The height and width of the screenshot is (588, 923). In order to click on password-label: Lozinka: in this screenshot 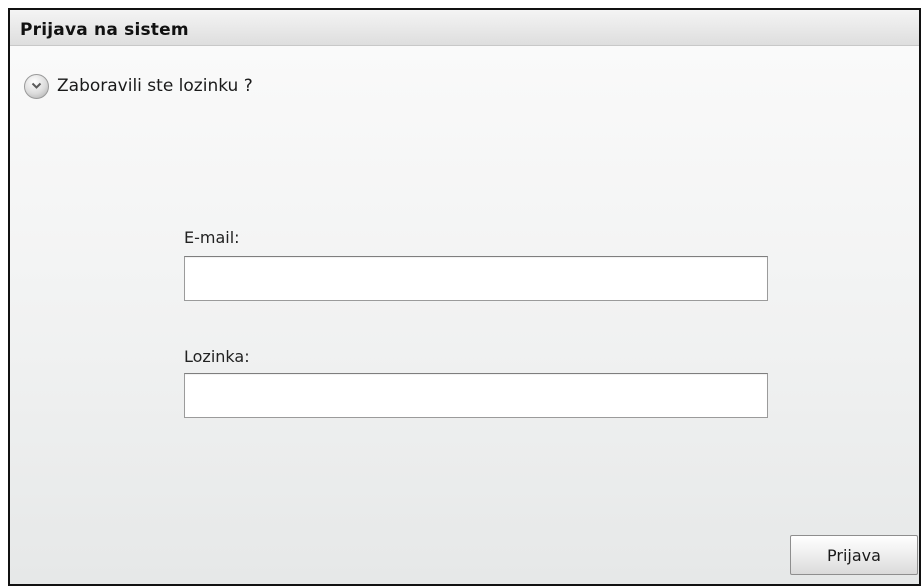, I will do `click(217, 356)`.